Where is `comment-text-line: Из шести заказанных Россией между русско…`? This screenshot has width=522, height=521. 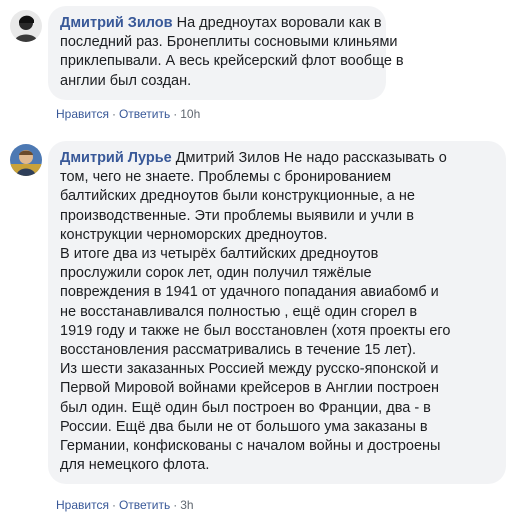
comment-text-line: Из шести заказанных Россией между русско… is located at coordinates (249, 369).